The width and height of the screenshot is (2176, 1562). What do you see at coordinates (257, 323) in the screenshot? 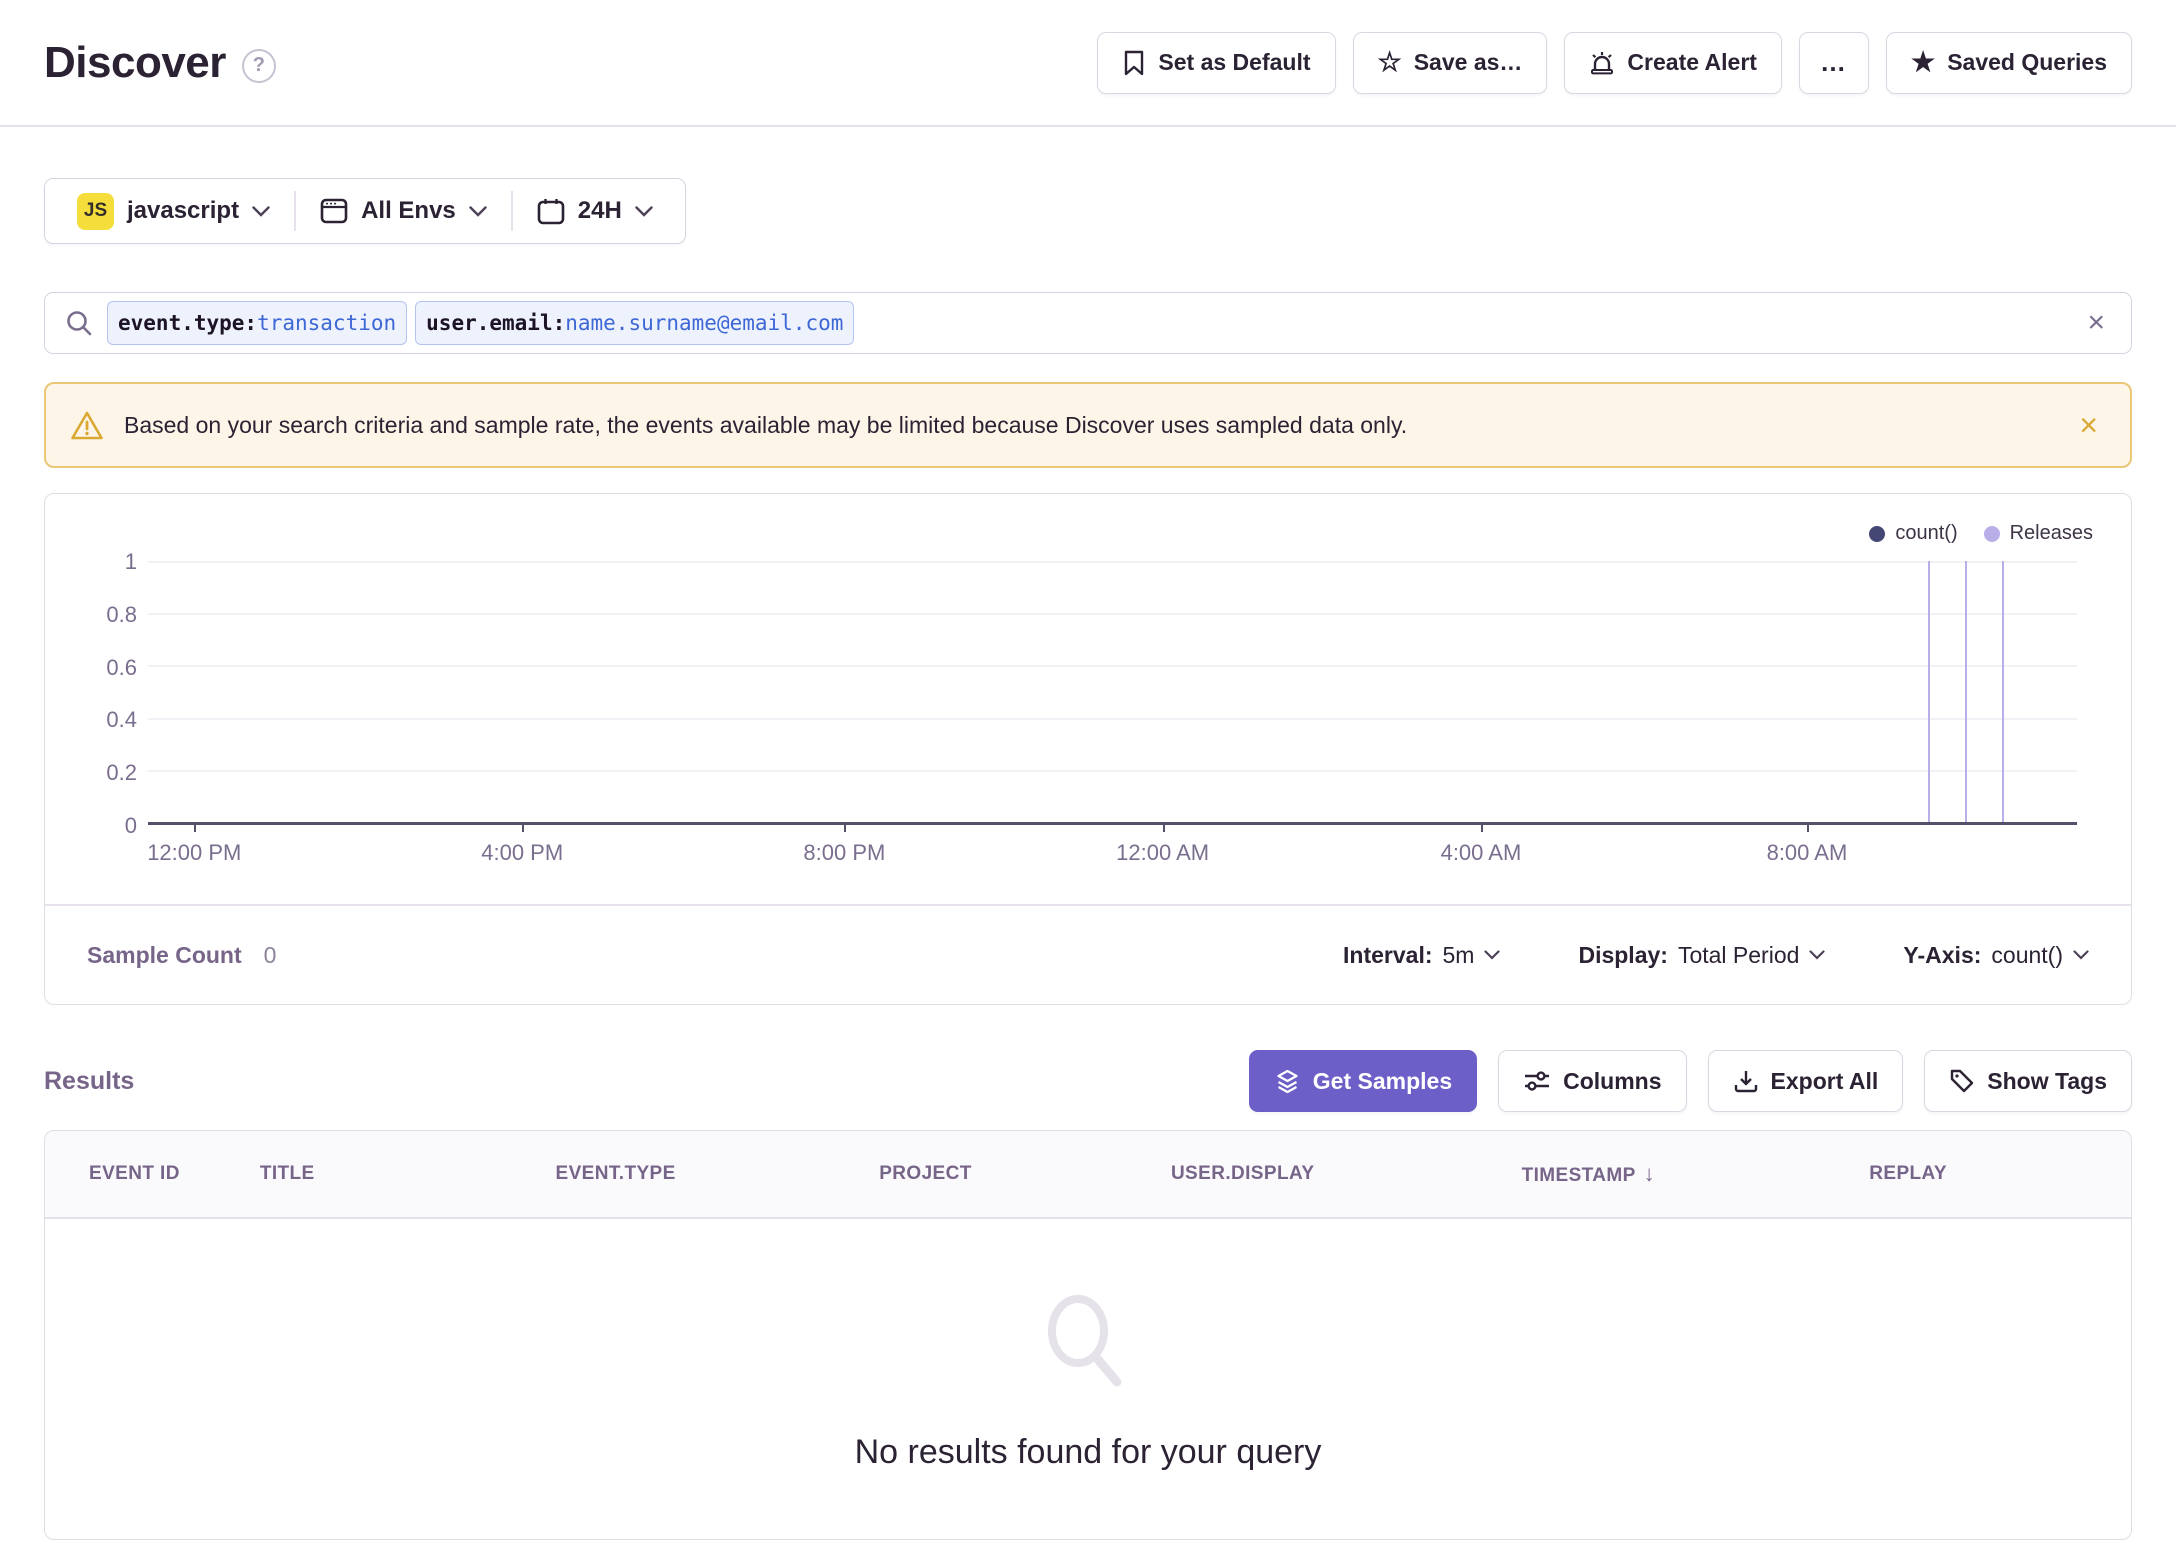
I see `search-token-event-type: event.type: transaction` at bounding box center [257, 323].